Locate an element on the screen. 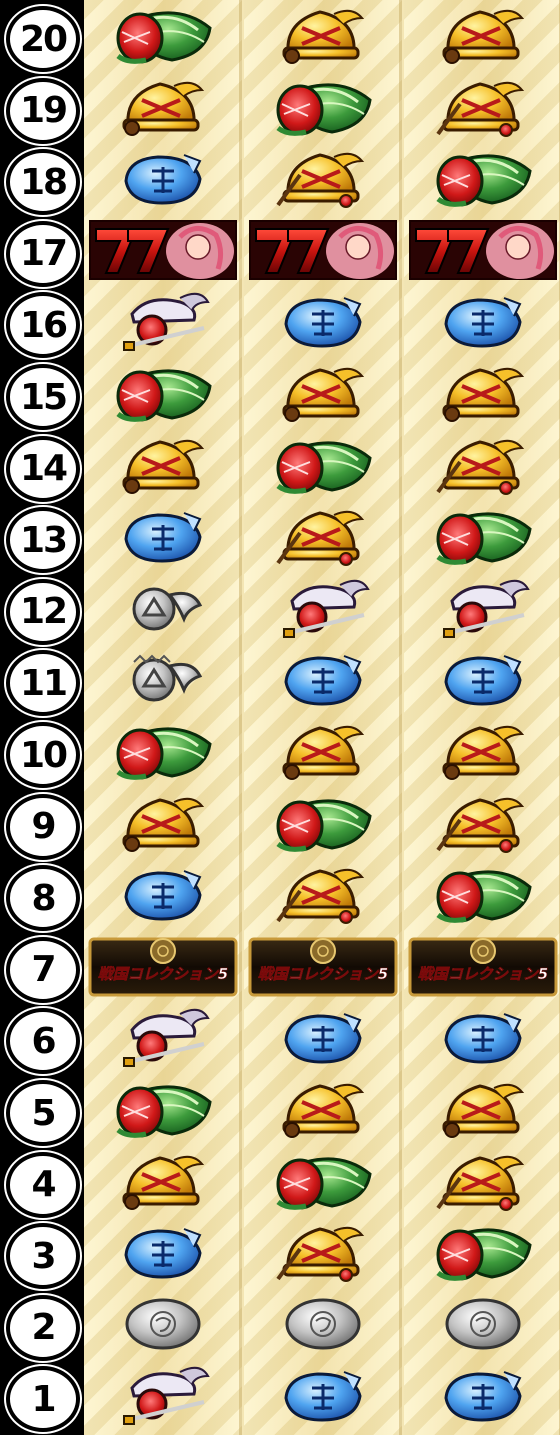 The width and height of the screenshot is (560, 1435). row-number: 20 is located at coordinates (43, 39).